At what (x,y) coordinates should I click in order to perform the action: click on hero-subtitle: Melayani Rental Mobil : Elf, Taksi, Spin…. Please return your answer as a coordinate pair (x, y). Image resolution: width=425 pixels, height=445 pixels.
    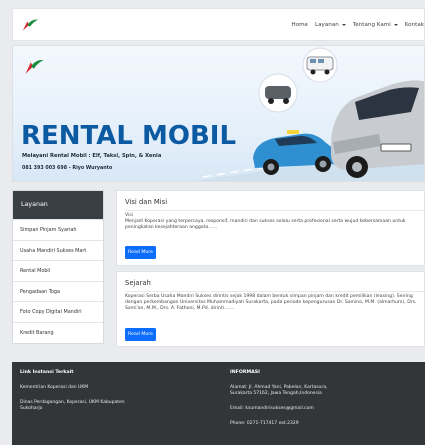
    Looking at the image, I should click on (92, 156).